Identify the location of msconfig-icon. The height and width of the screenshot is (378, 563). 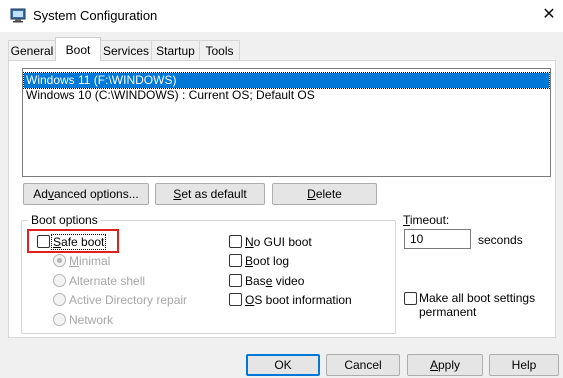
(18, 15).